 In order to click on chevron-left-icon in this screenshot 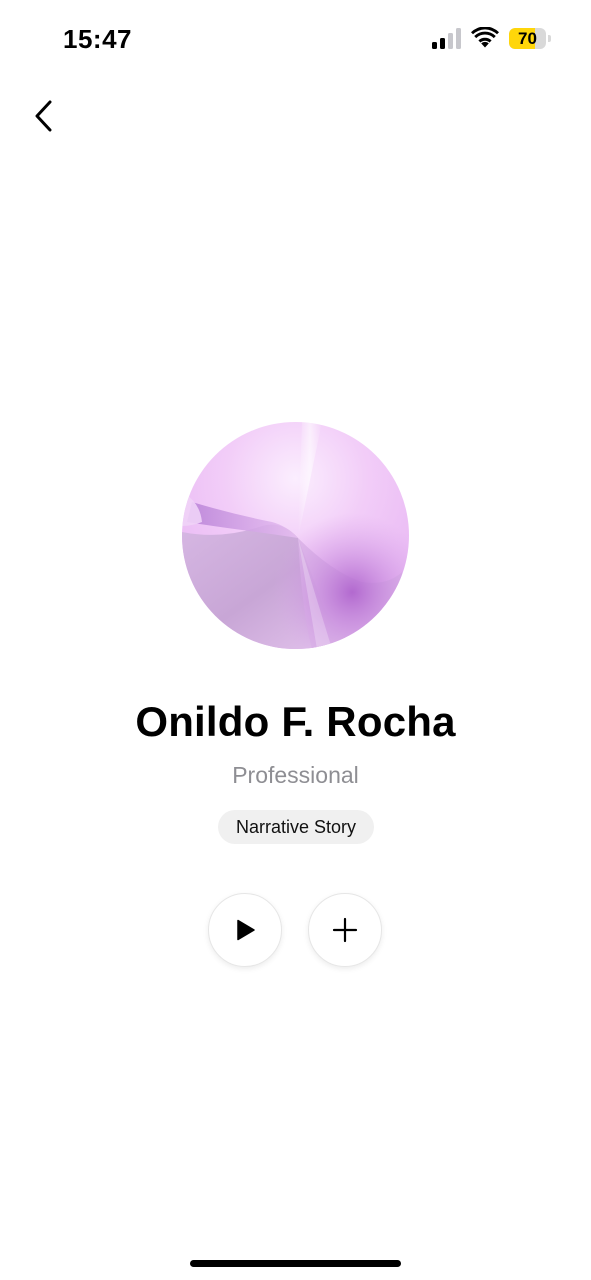, I will do `click(43, 116)`.